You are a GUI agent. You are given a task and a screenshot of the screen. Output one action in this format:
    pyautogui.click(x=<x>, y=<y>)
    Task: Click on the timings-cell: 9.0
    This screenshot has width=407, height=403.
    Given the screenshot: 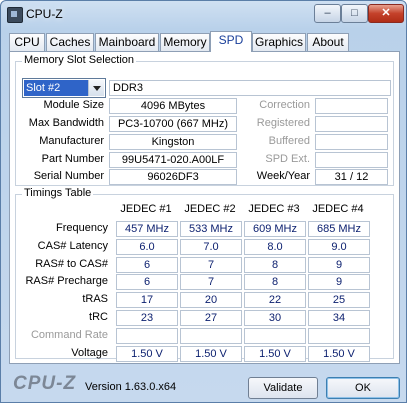 What is the action you would take?
    pyautogui.click(x=339, y=246)
    